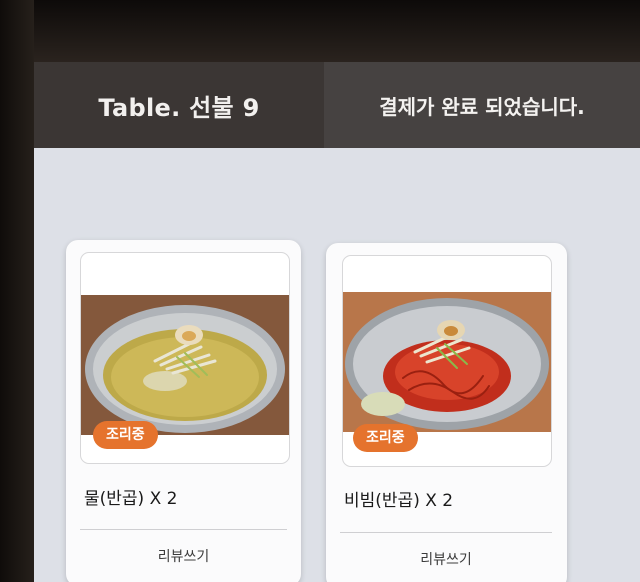 The width and height of the screenshot is (640, 582). I want to click on payment-complete-message: 결제가 완료 되었습니다., so click(482, 106).